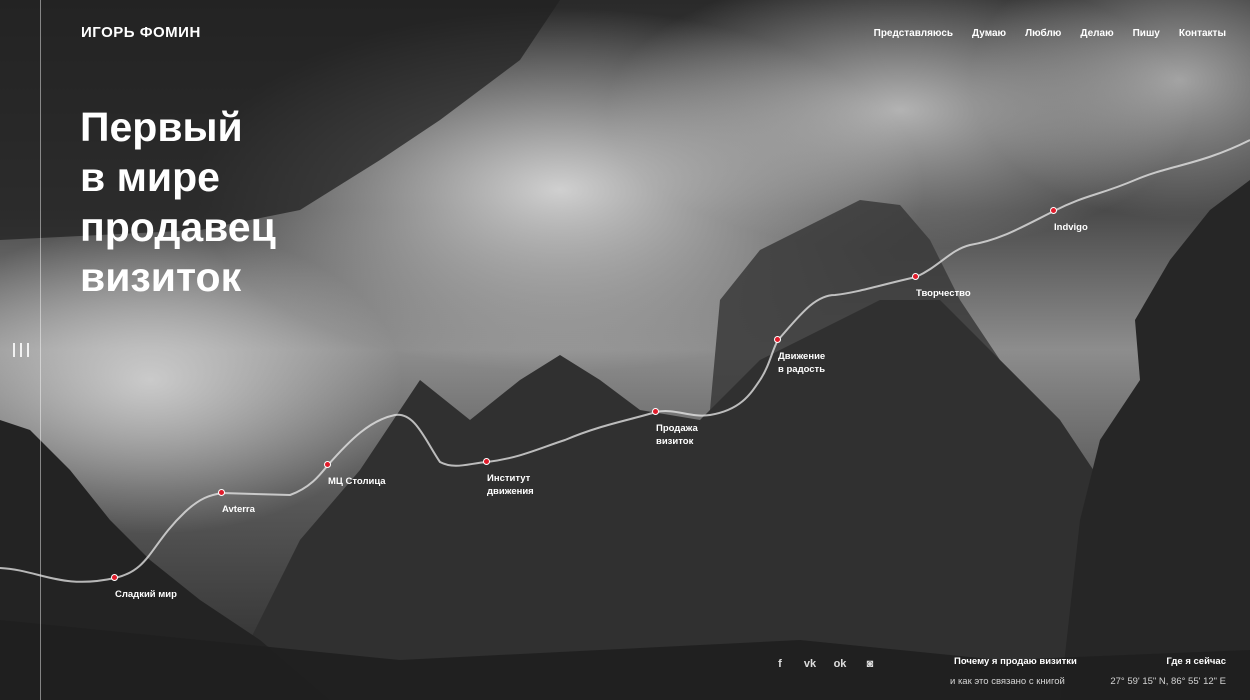 Image resolution: width=1250 pixels, height=700 pixels. Describe the element at coordinates (357, 481) in the screenshot. I see `milestone-label: МЦ Столица` at that location.